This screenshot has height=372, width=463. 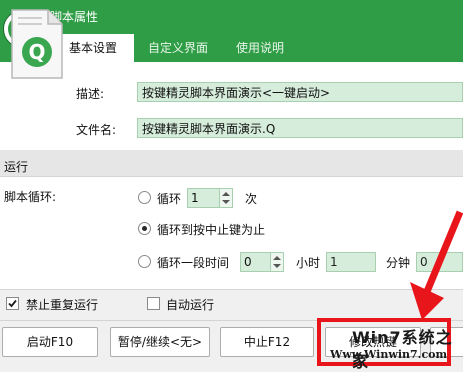 What do you see at coordinates (169, 199) in the screenshot?
I see `radio-loop-count-label: 循环` at bounding box center [169, 199].